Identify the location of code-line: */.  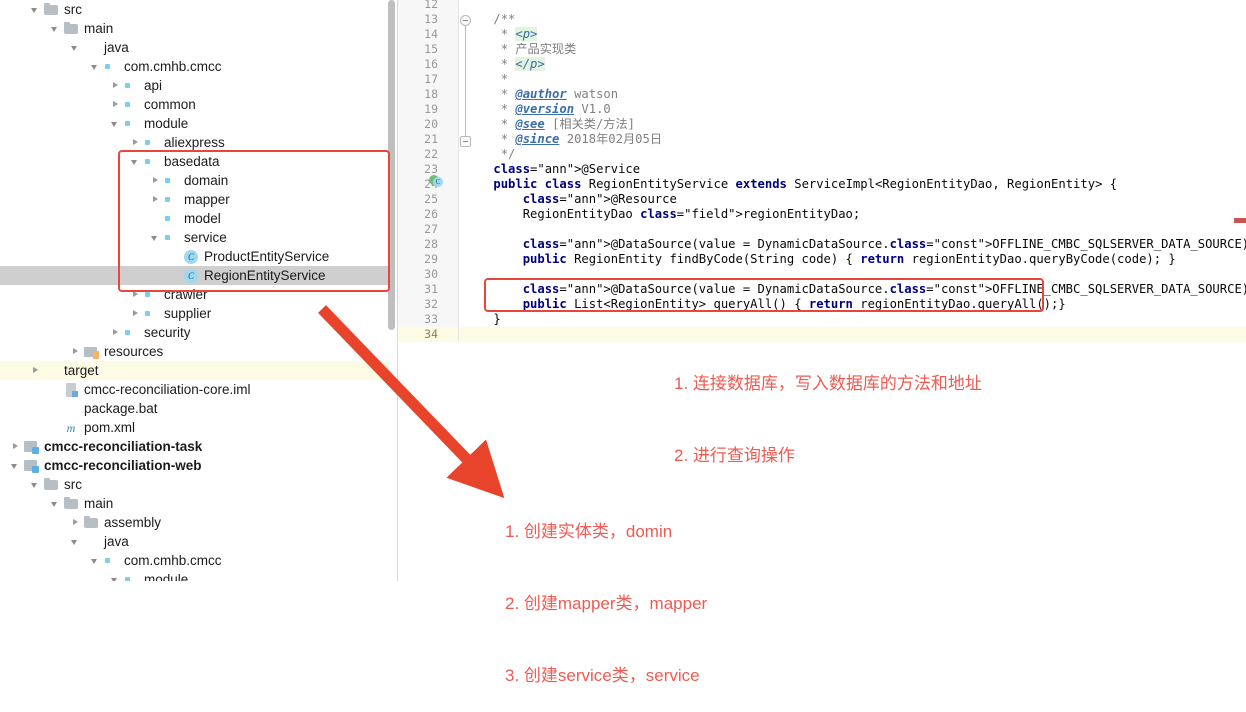
(490, 154).